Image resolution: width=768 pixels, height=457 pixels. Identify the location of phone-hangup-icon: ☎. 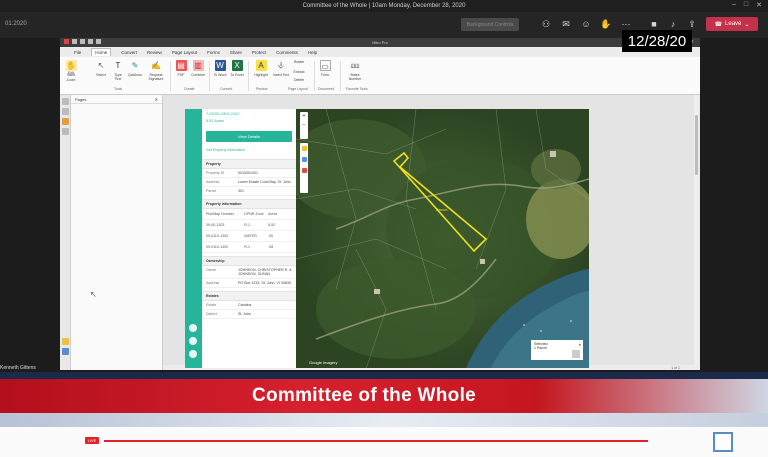
(718, 24).